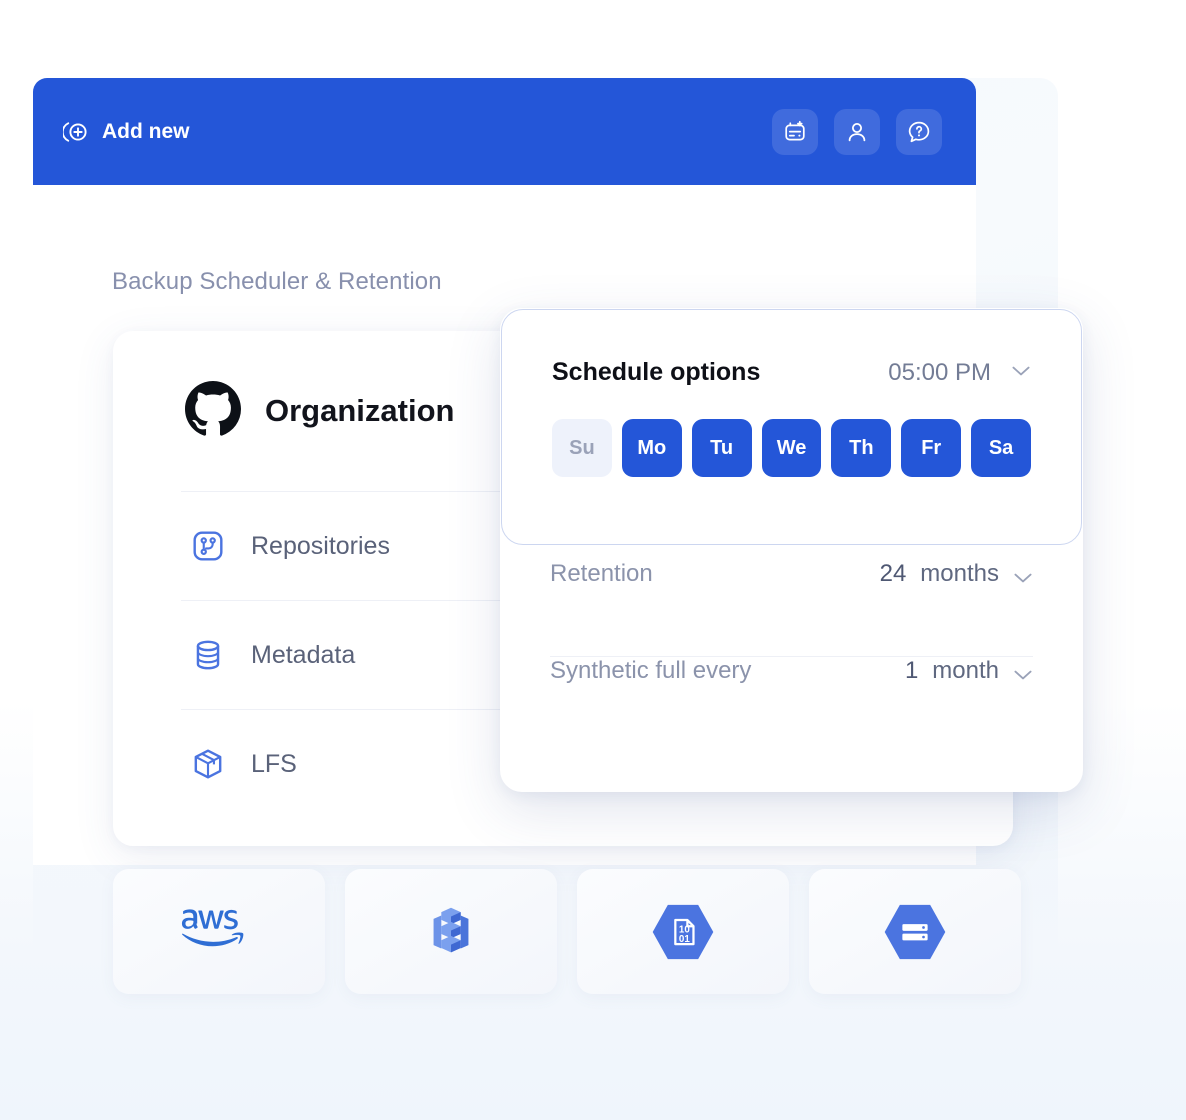  Describe the element at coordinates (893, 573) in the screenshot. I see `retention-number: 24` at that location.